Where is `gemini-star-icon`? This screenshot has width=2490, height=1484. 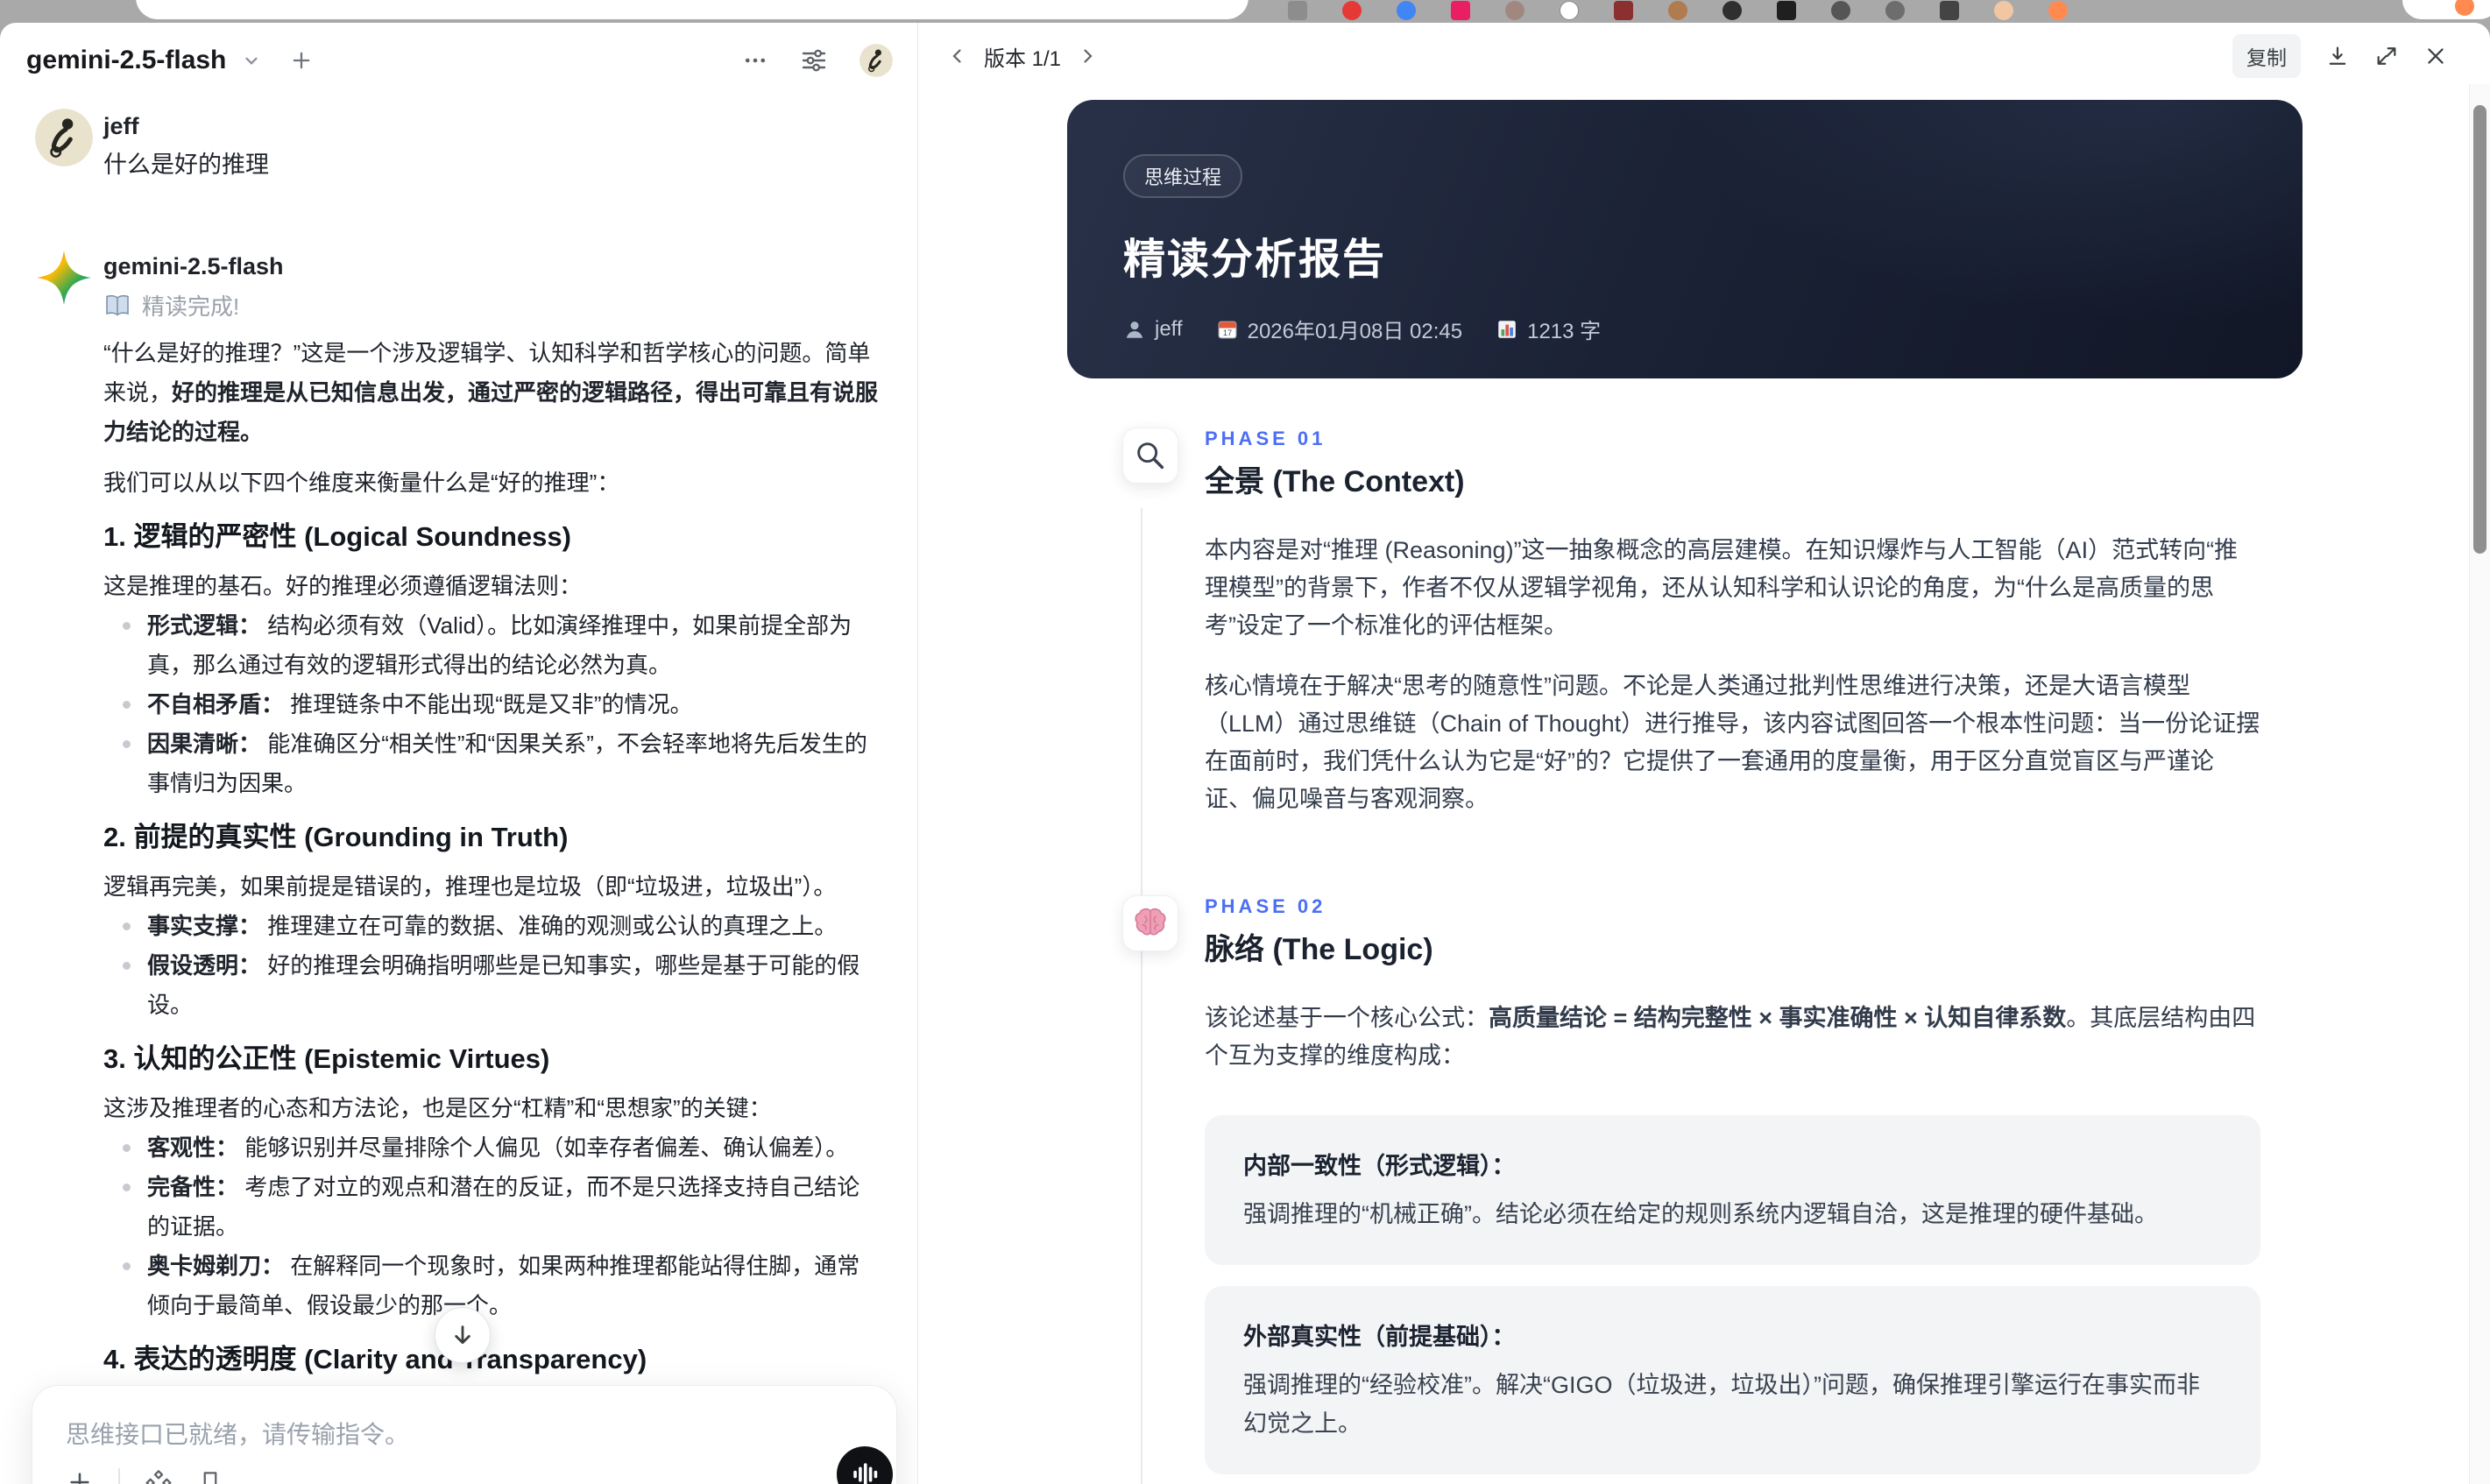 gemini-star-icon is located at coordinates (64, 278).